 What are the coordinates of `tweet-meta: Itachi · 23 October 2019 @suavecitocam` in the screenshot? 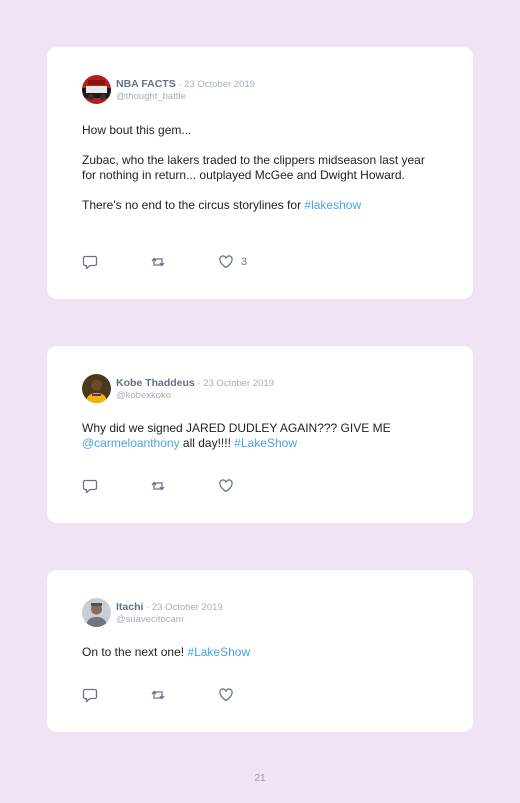 It's located at (169, 613).